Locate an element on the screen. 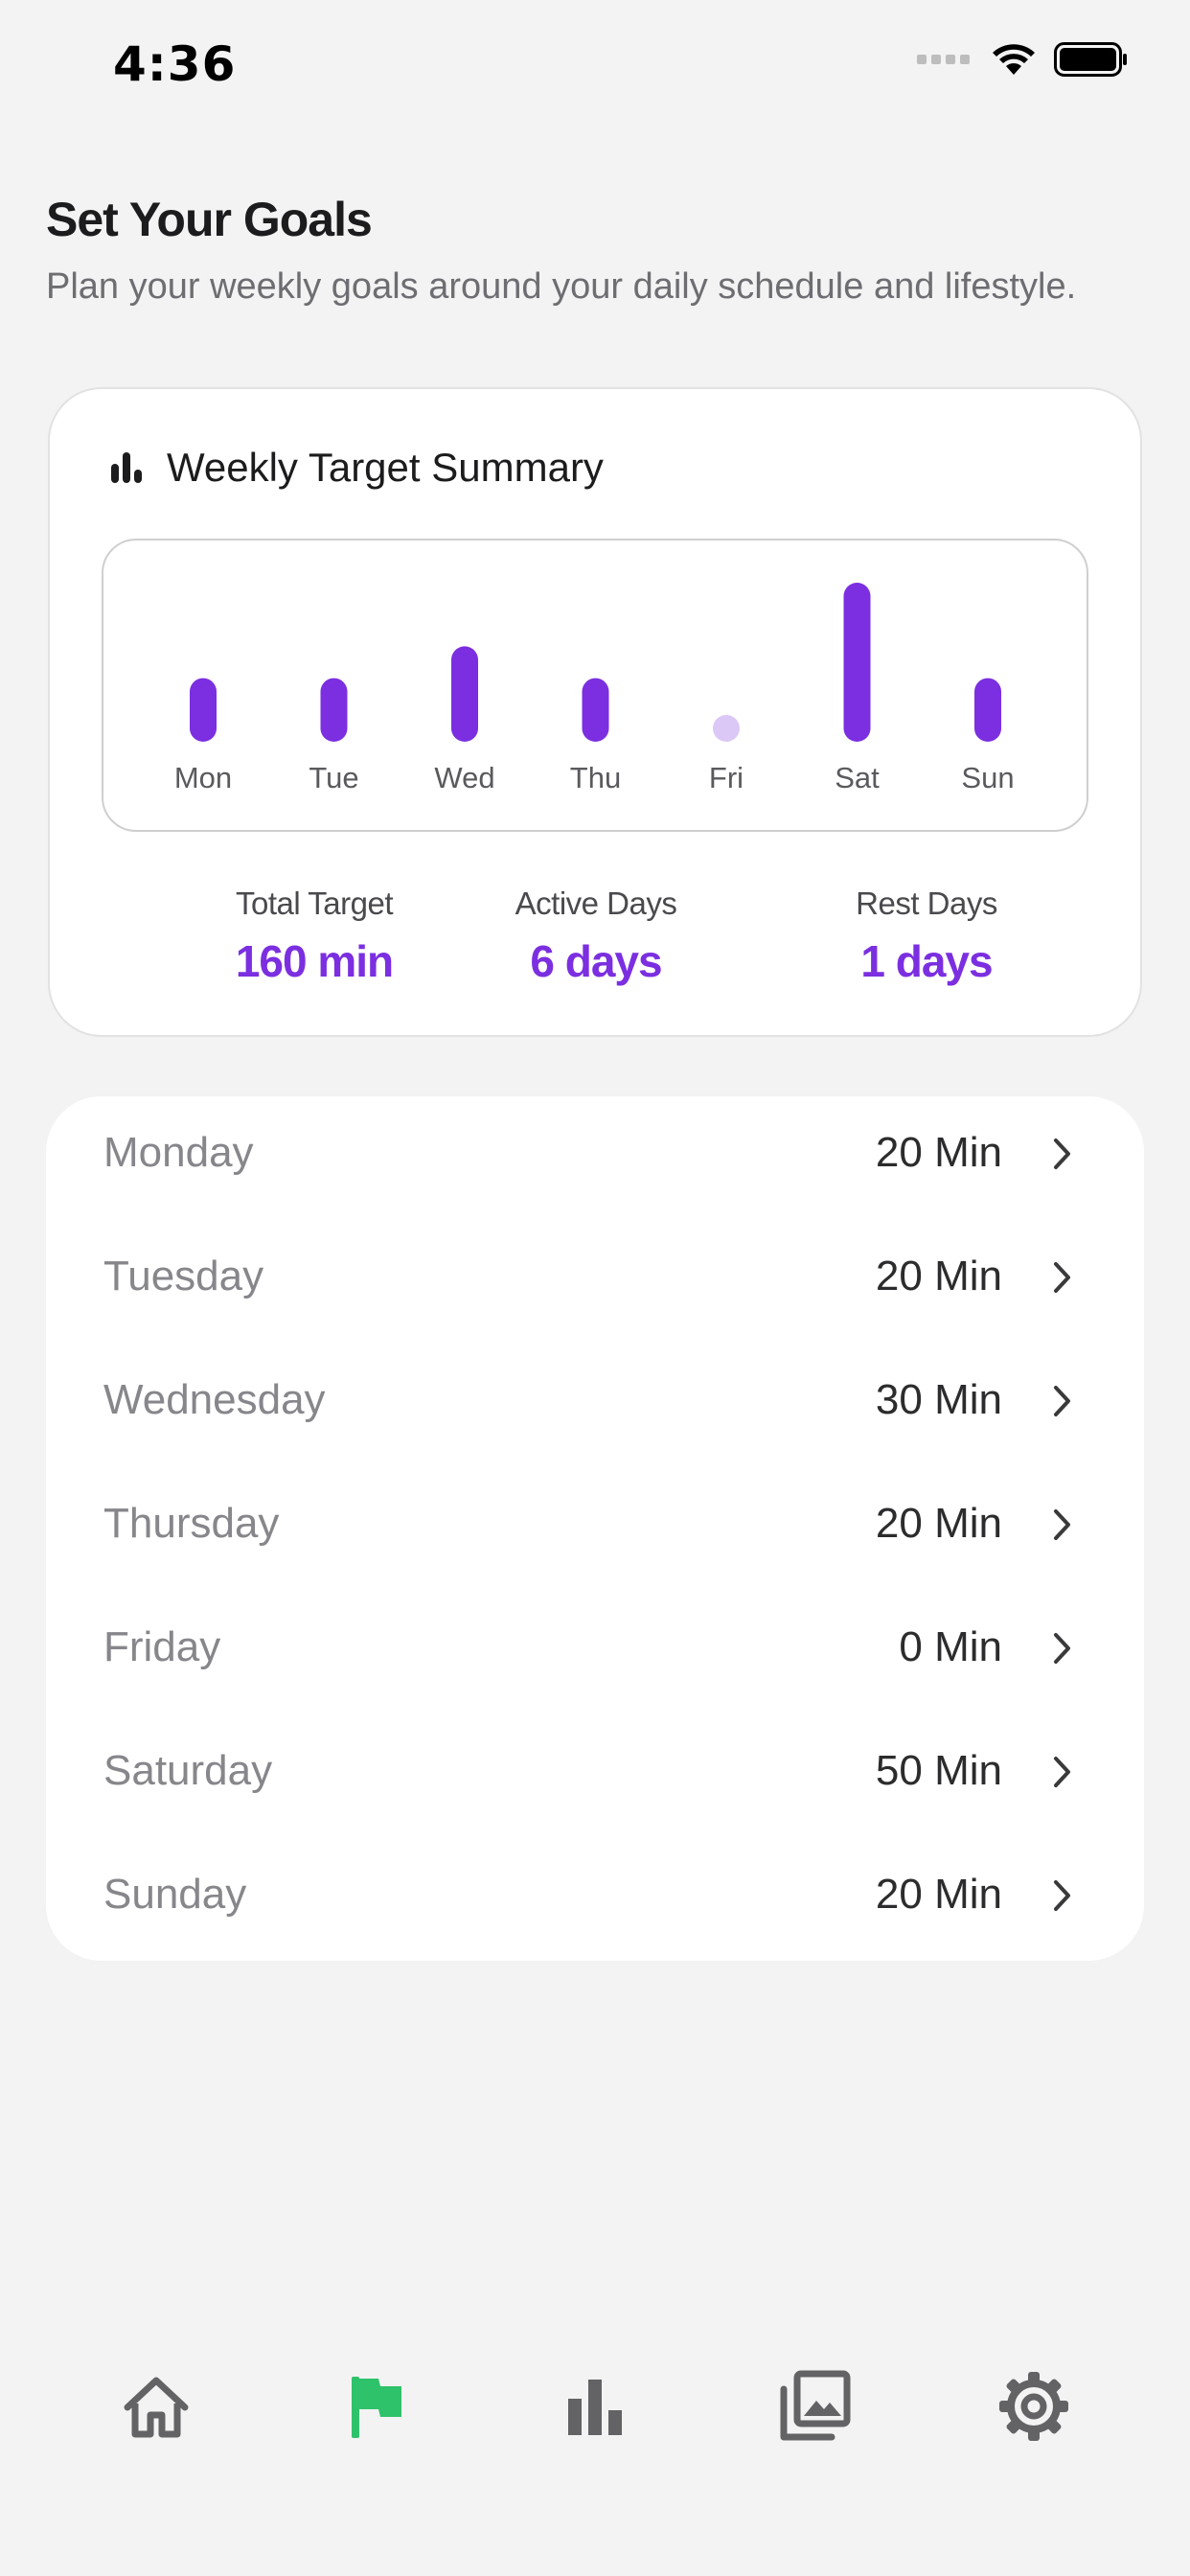 This screenshot has height=2576, width=1190. gallery-icon is located at coordinates (816, 2405).